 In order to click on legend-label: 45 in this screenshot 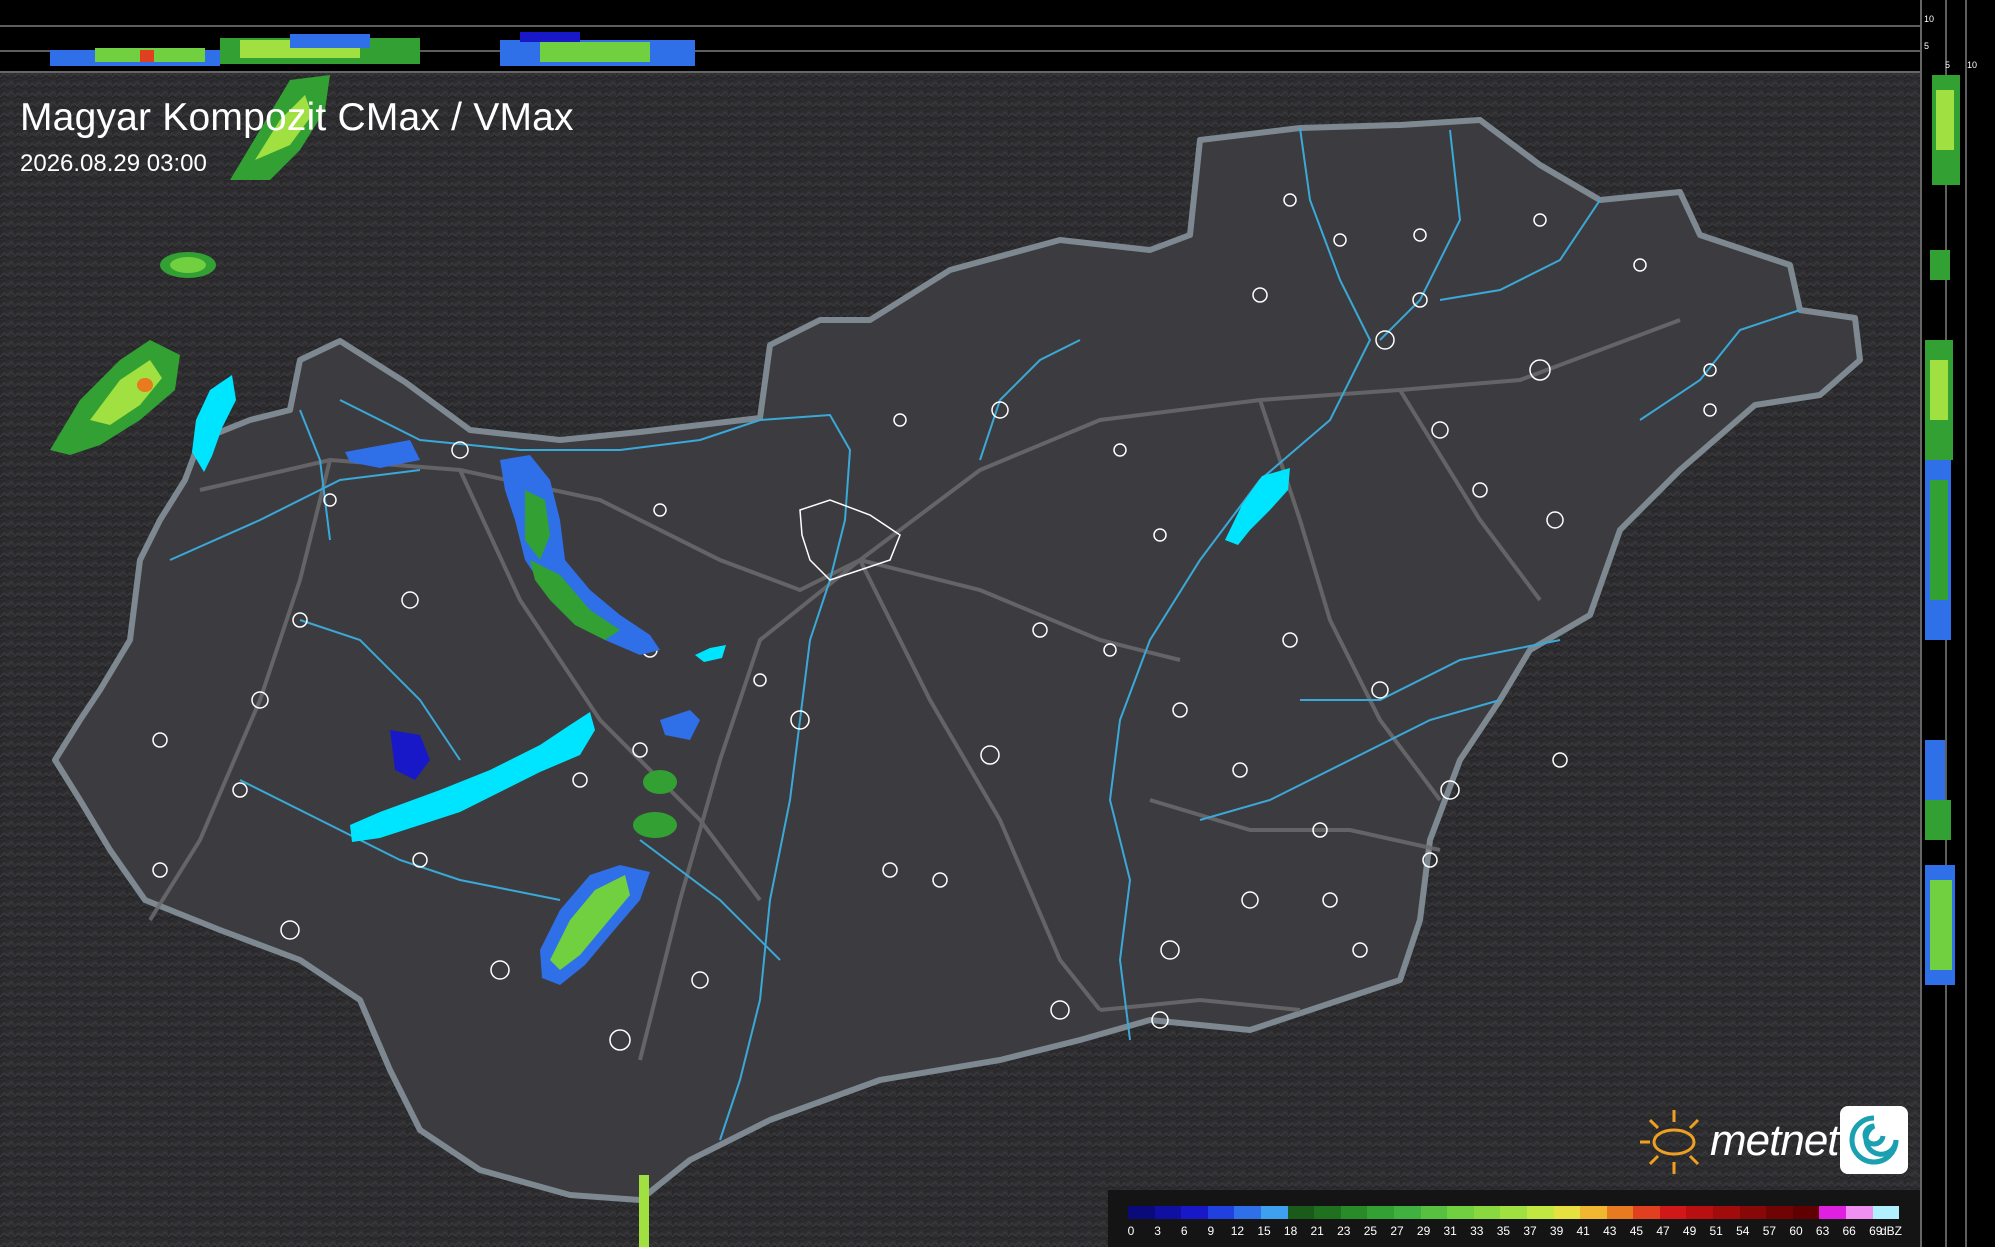, I will do `click(1636, 1231)`.